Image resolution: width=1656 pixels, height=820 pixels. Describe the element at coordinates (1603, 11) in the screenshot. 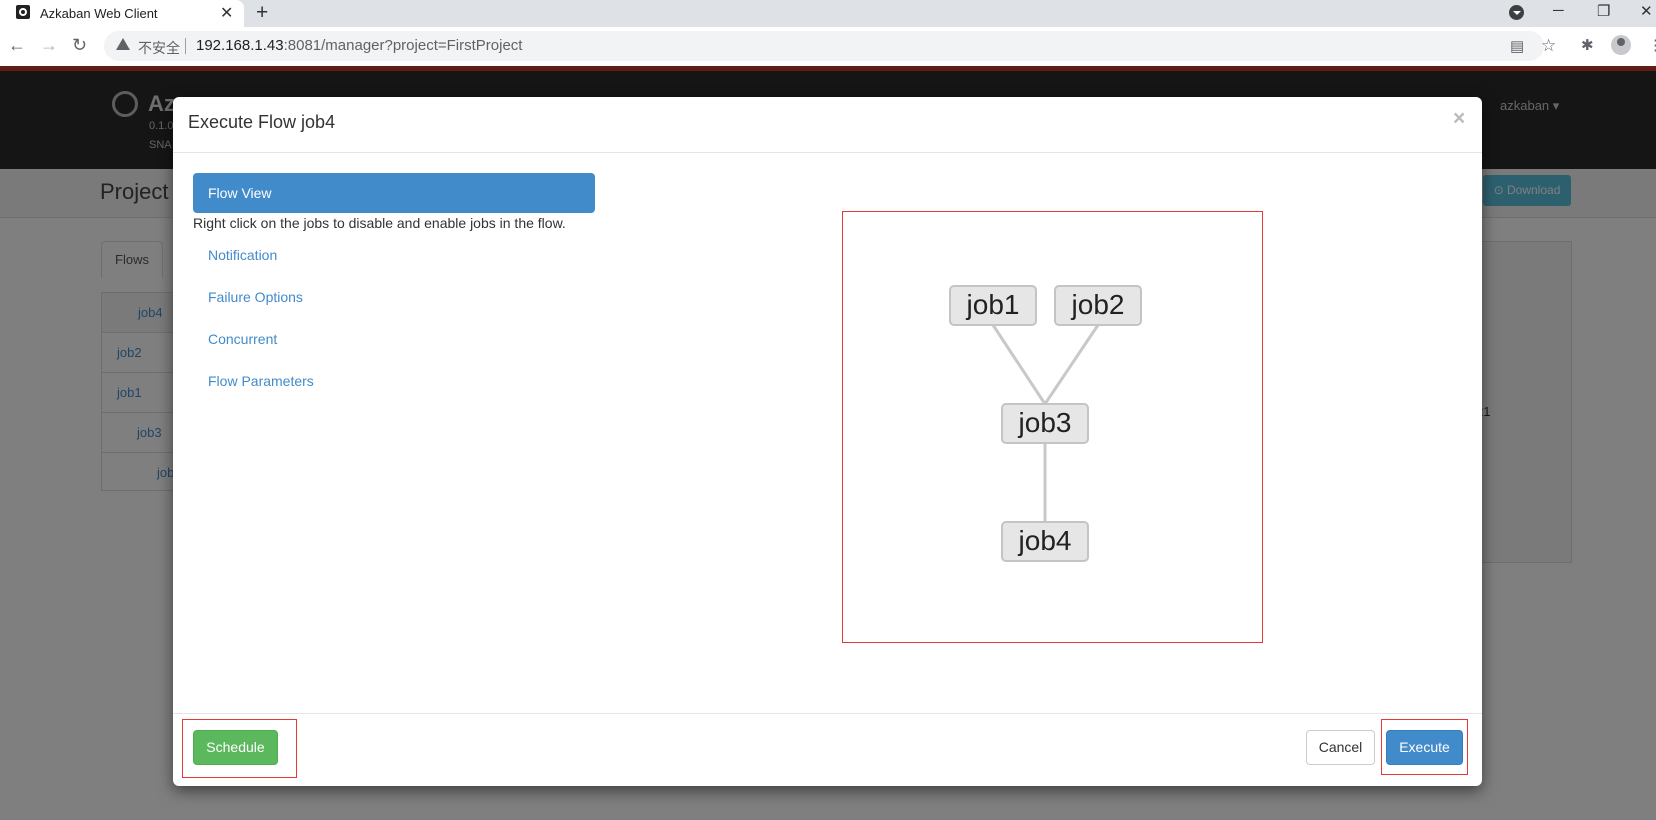

I see `restore-icon: ❐` at that location.